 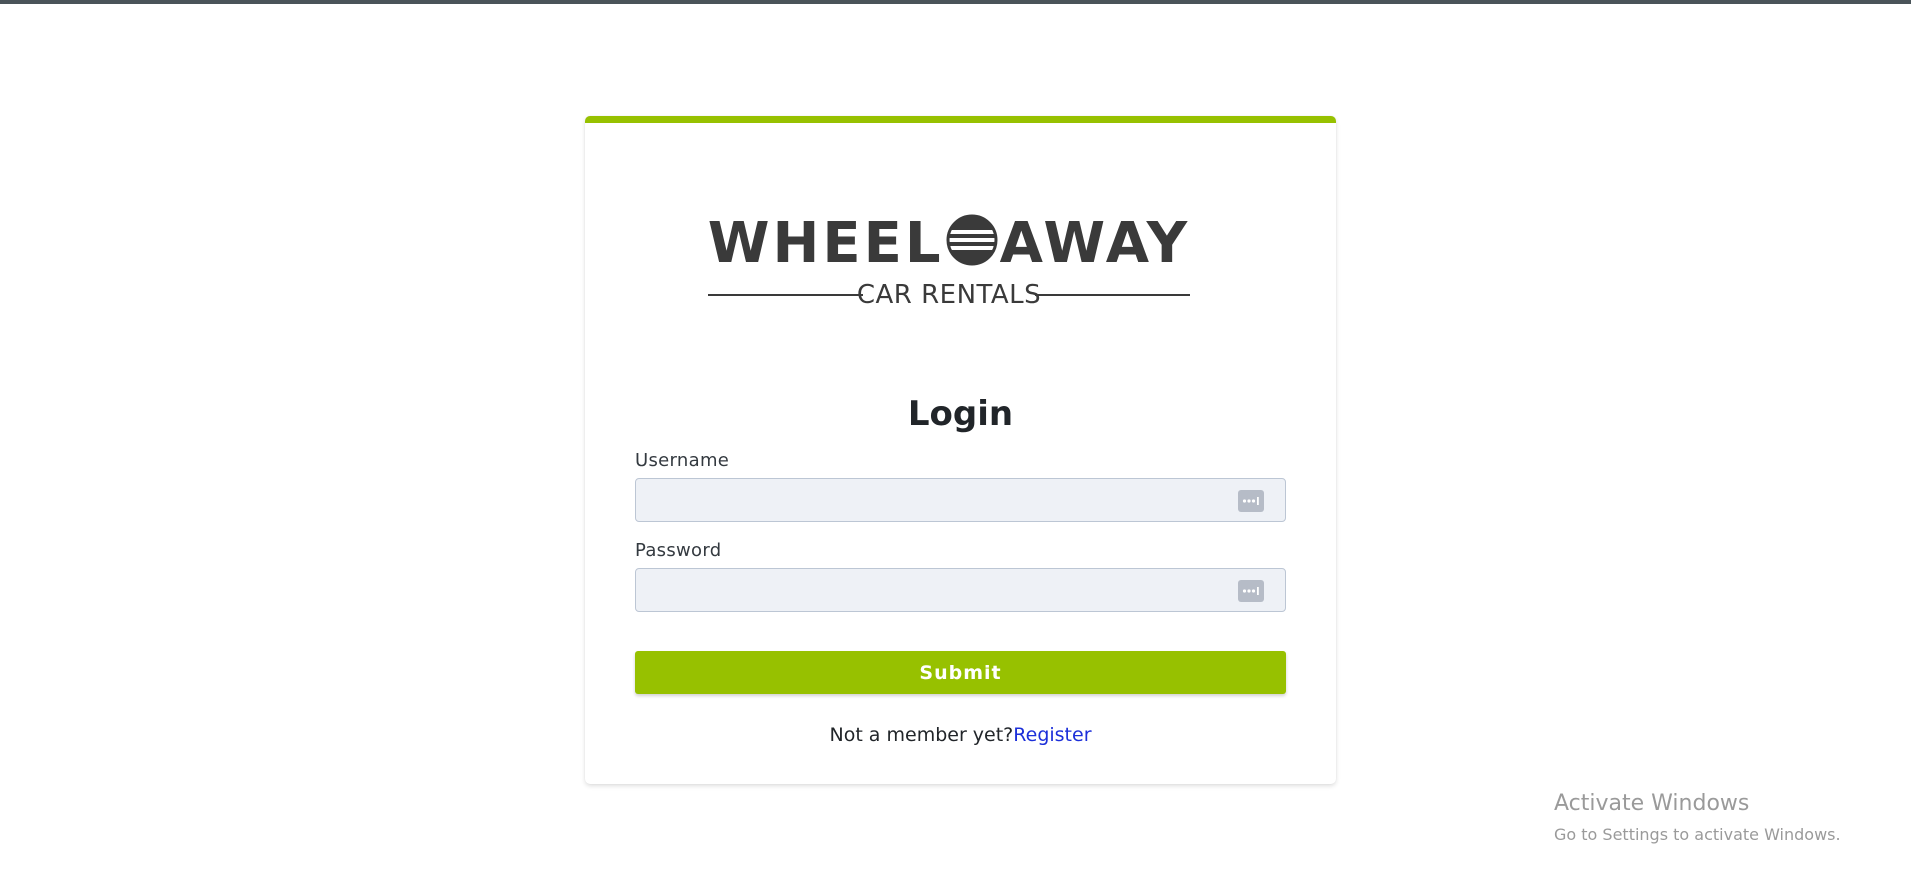 I want to click on brand-wordmark: WHEEL AWAY, so click(x=949, y=243).